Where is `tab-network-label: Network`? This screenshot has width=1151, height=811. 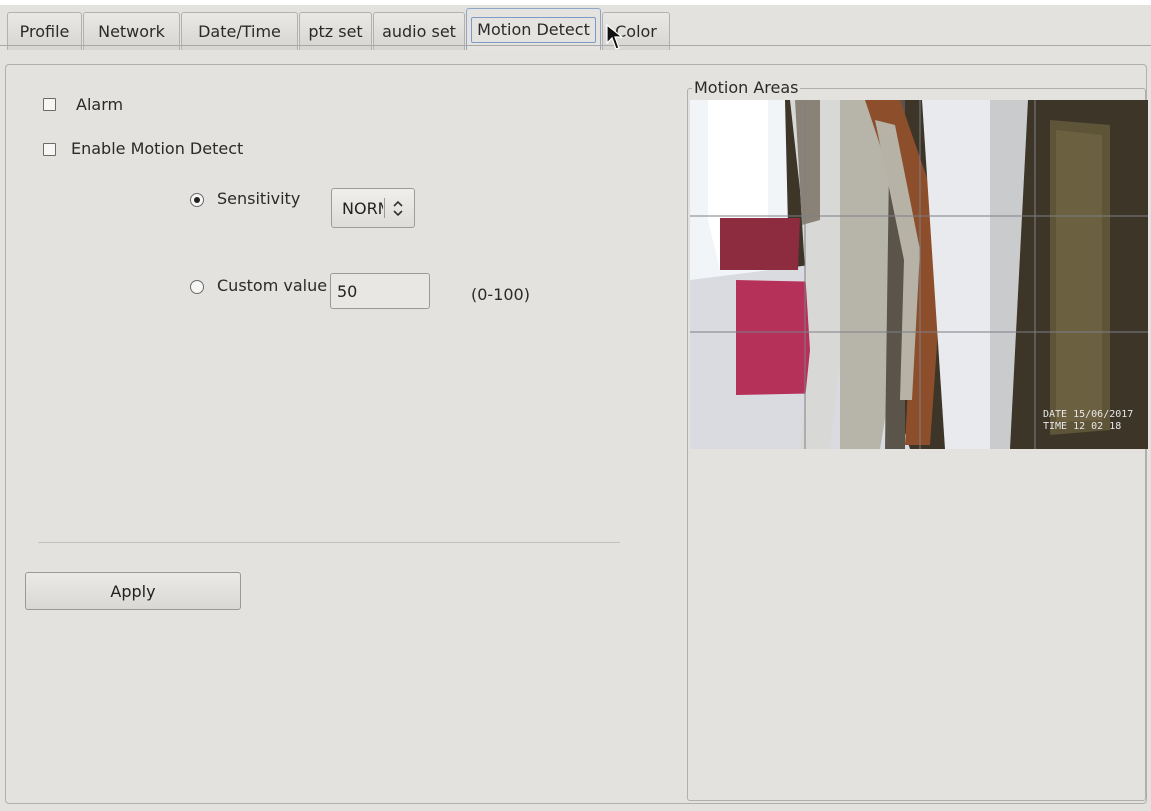
tab-network-label: Network is located at coordinates (131, 31).